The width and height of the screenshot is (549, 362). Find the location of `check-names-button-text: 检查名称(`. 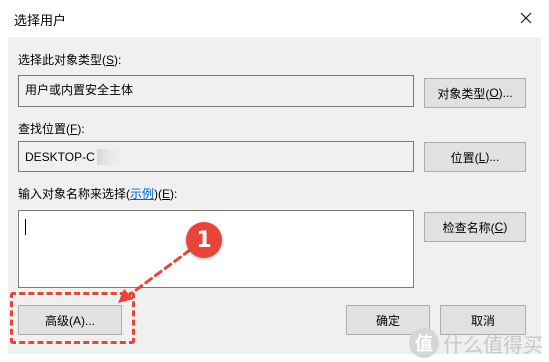

check-names-button-text: 检查名称( is located at coordinates (468, 227).